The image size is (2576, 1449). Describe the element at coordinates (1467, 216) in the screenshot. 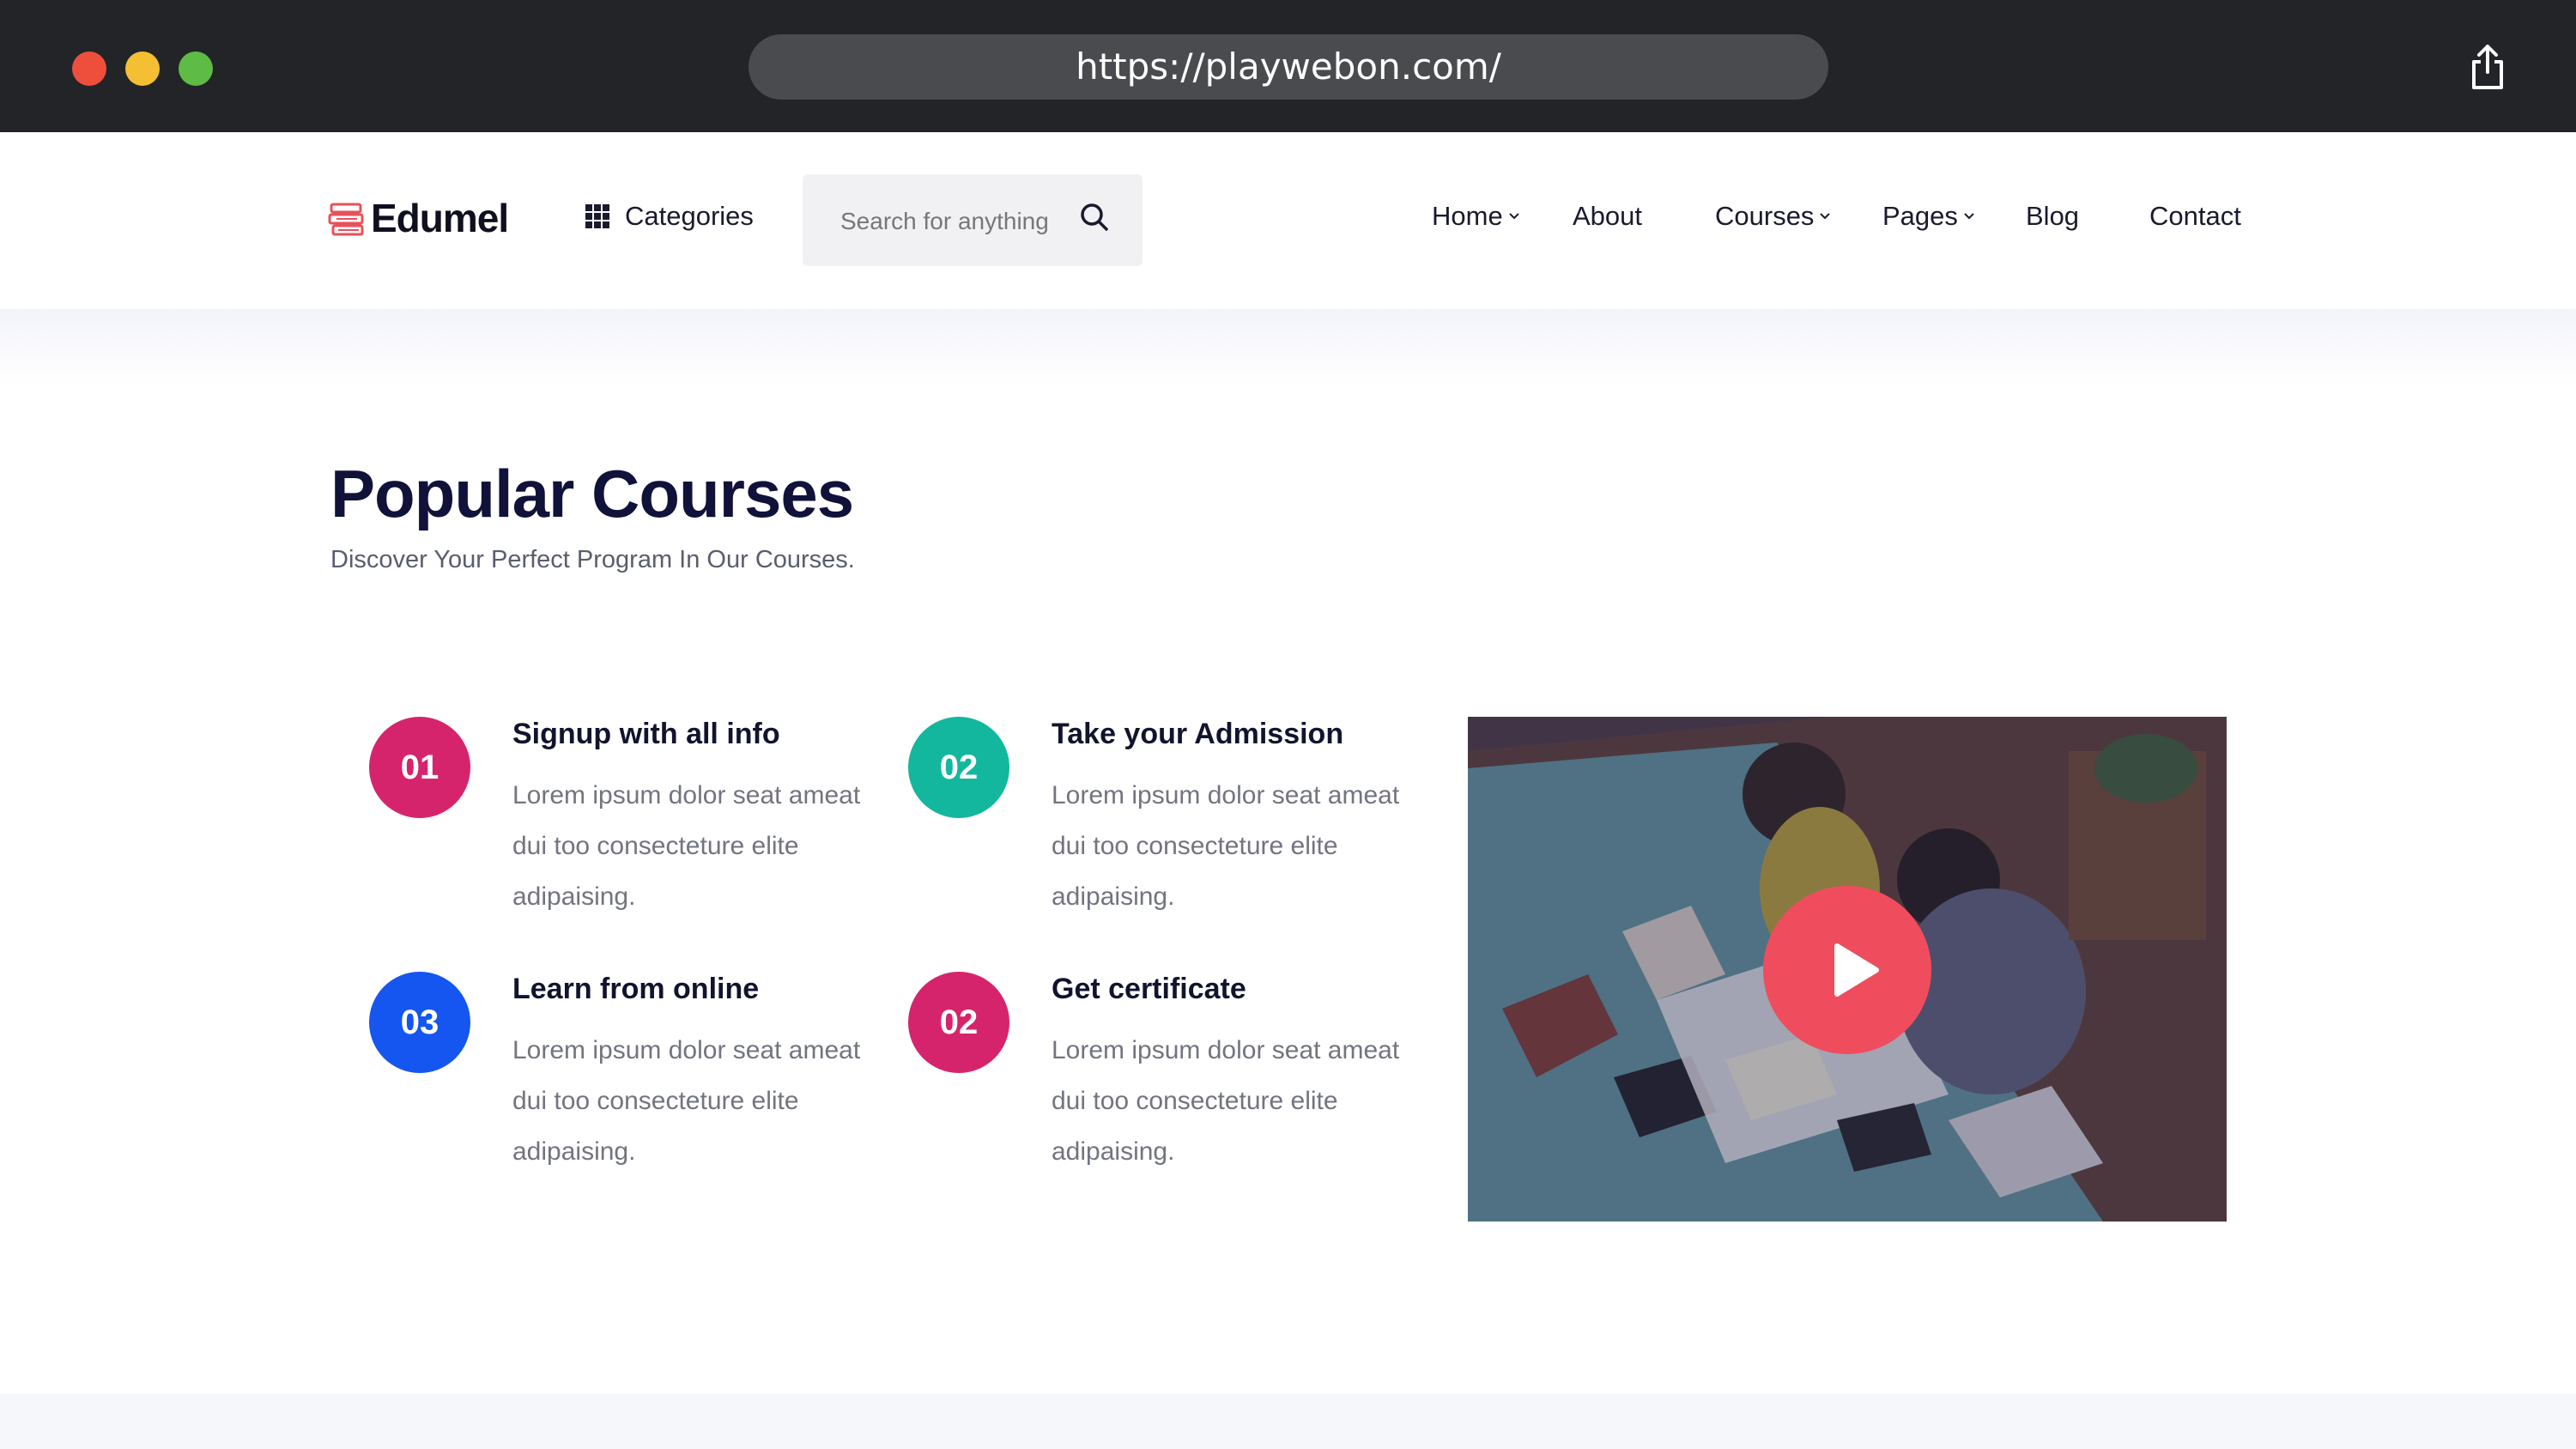

I see `nav-home-label: Home` at that location.